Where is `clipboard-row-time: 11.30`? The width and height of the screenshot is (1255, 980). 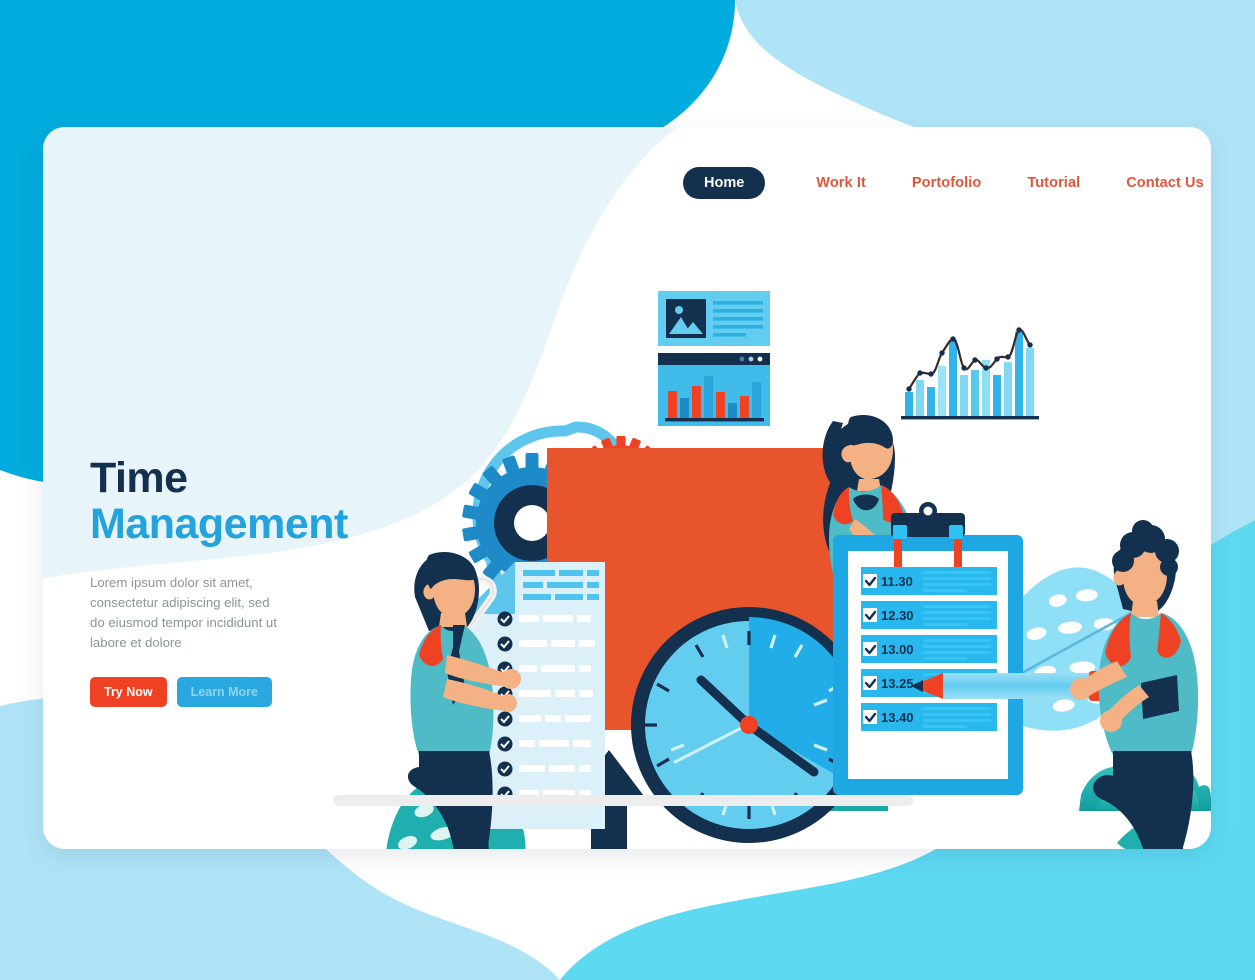
clipboard-row-time: 11.30 is located at coordinates (897, 581).